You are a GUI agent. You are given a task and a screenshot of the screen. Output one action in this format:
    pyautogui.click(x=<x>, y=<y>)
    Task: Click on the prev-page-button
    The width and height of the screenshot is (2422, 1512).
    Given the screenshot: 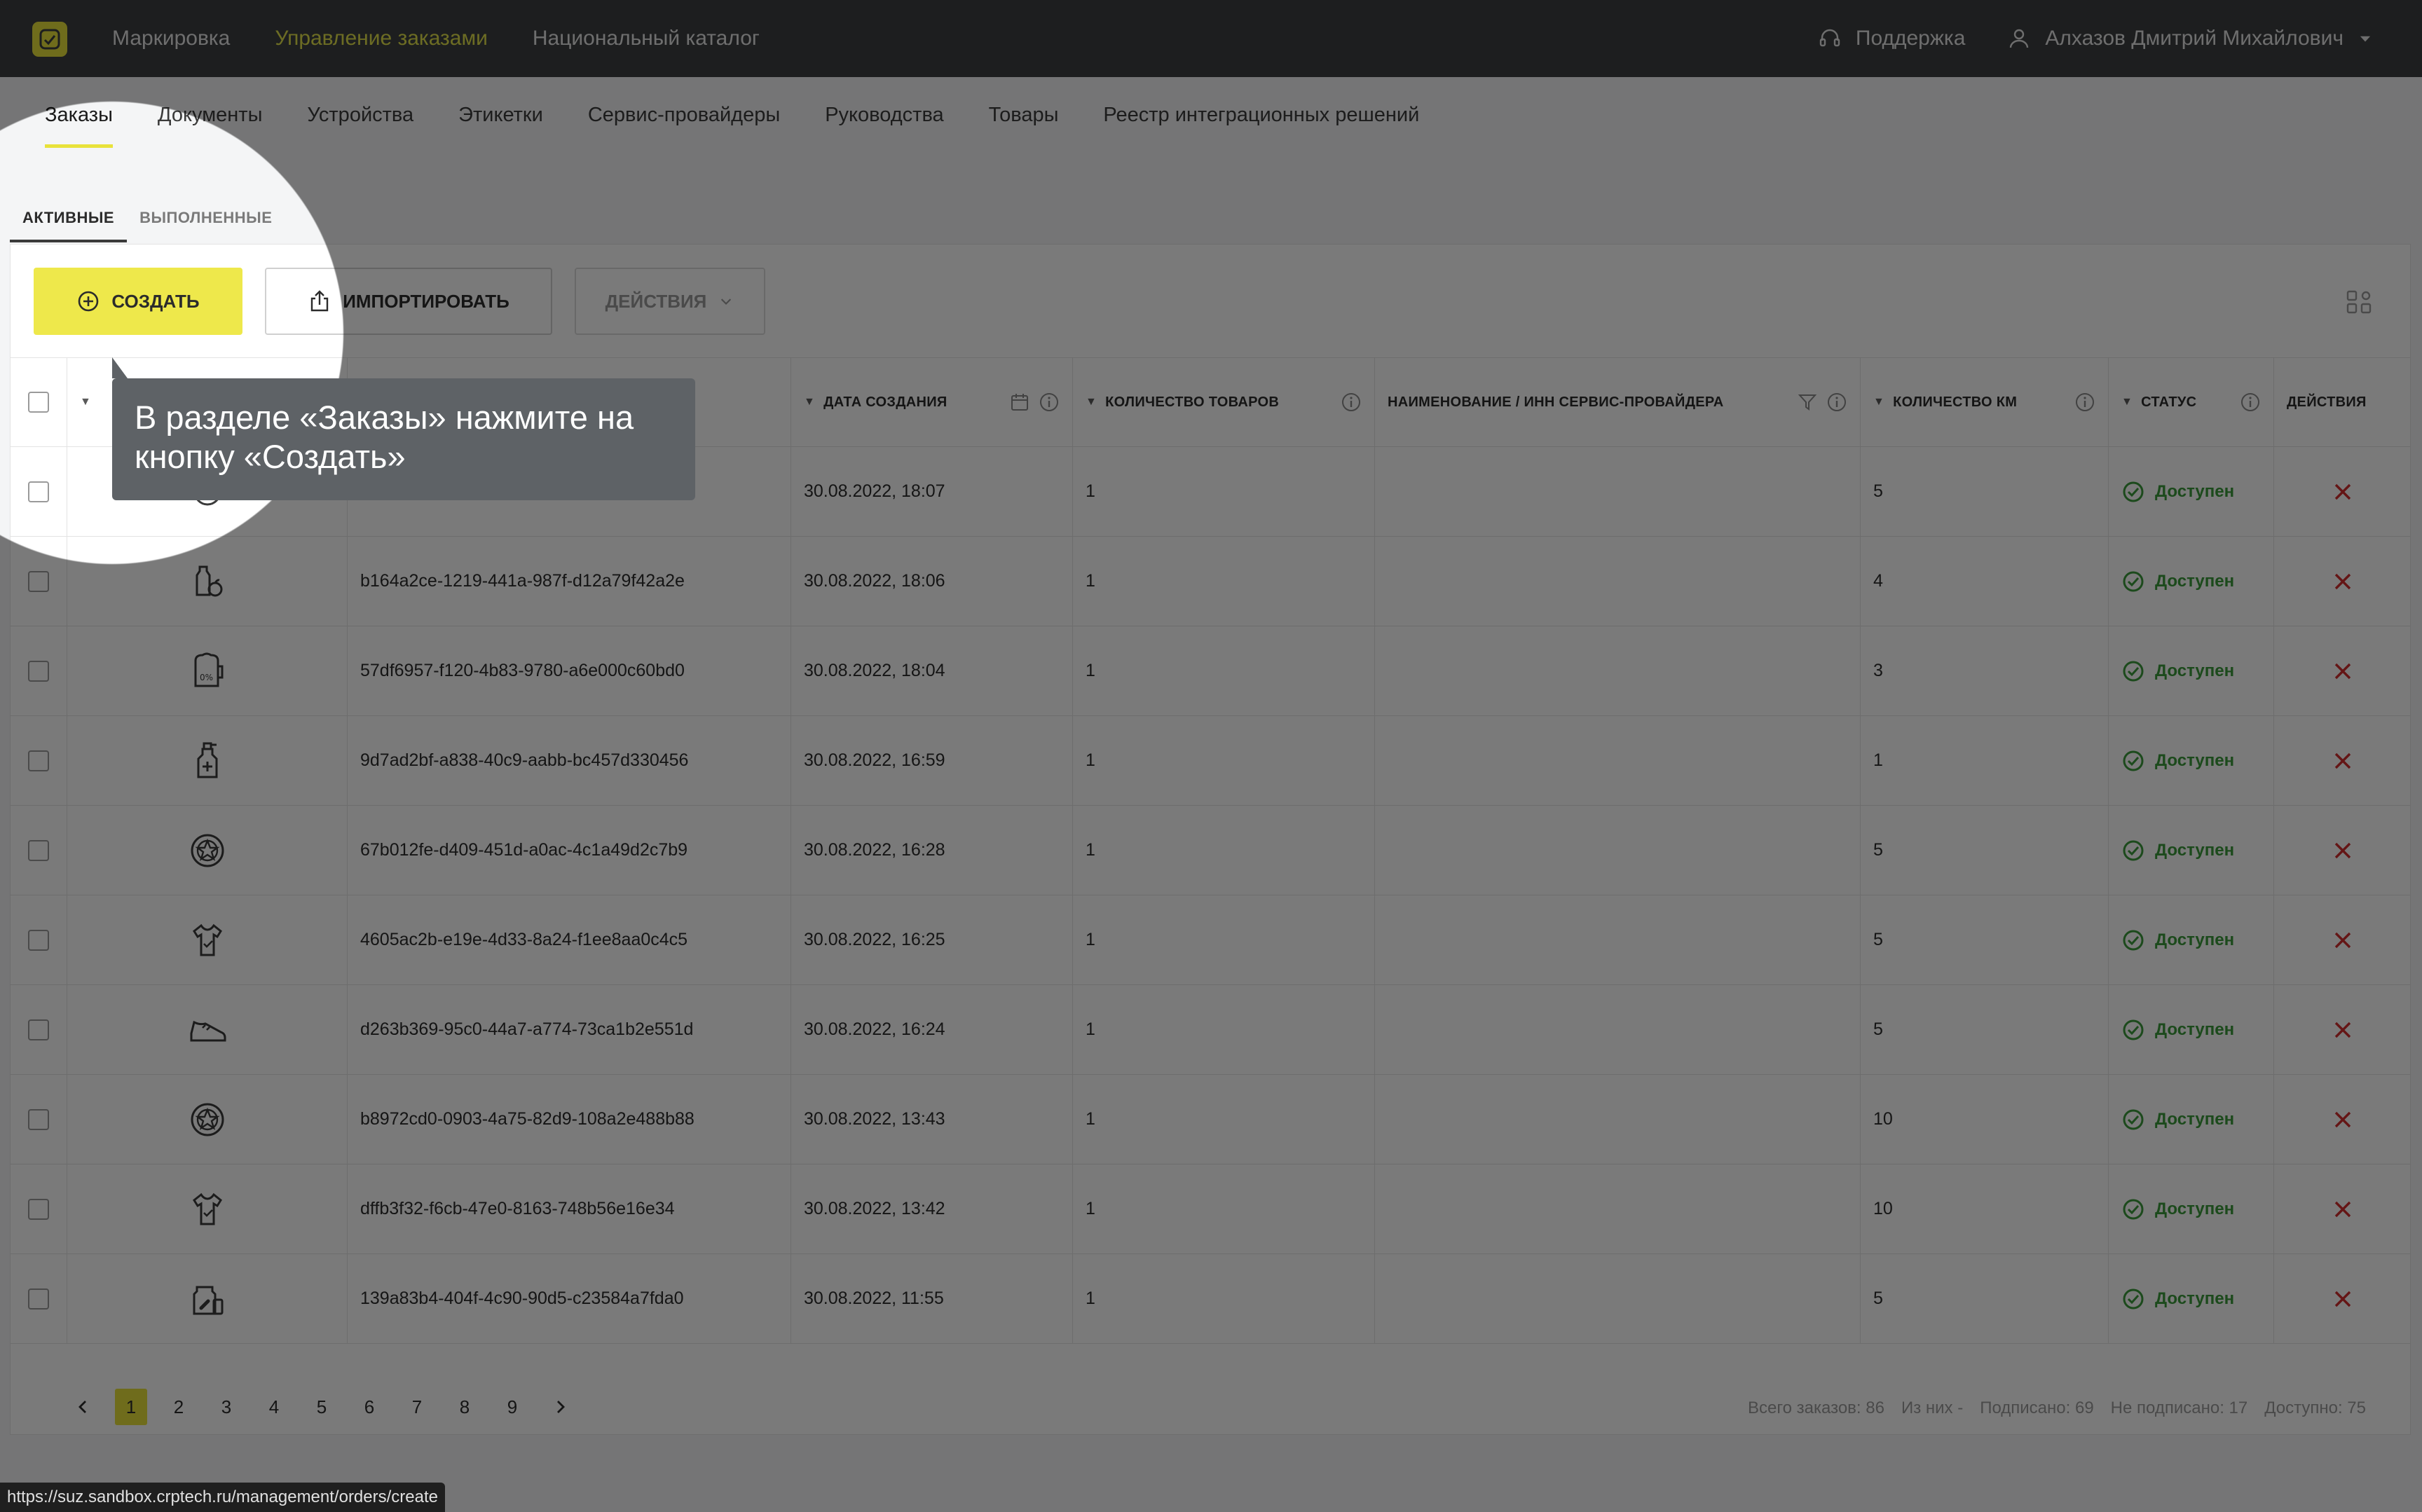 What is the action you would take?
    pyautogui.click(x=83, y=1407)
    